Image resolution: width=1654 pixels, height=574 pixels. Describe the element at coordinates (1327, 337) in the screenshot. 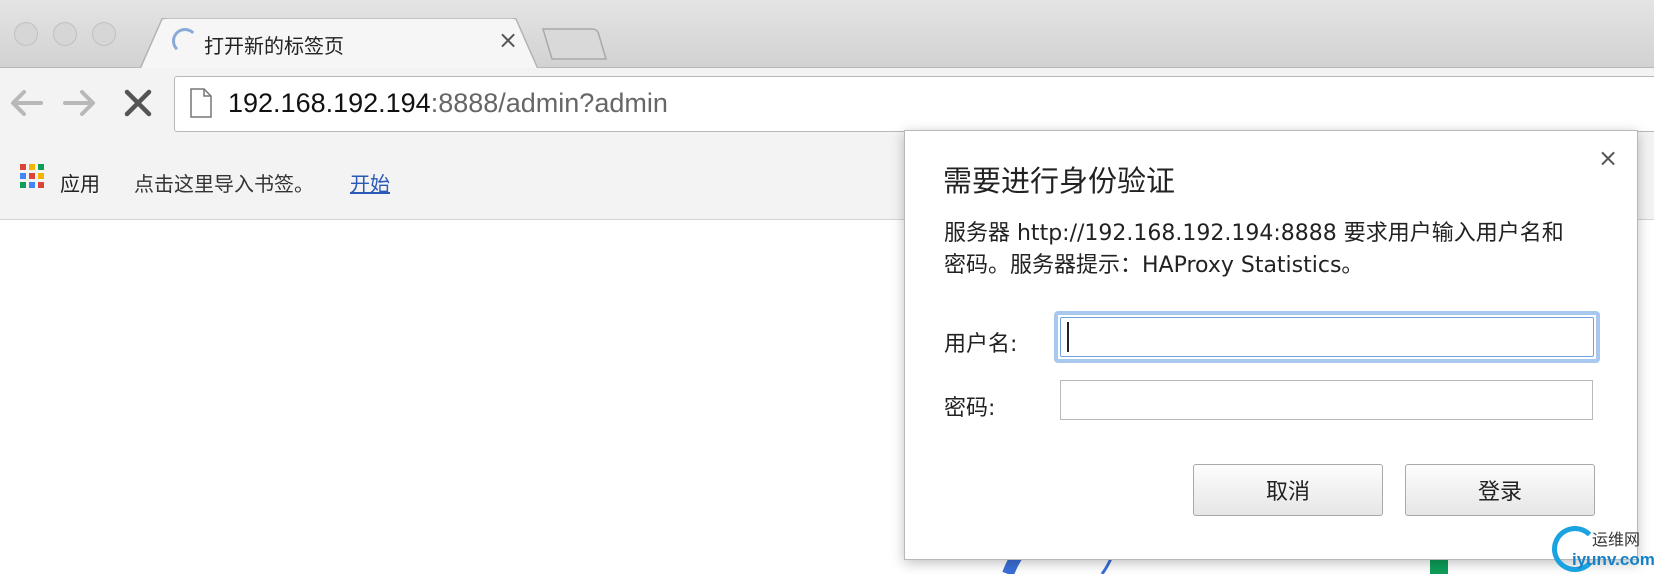

I see `username-field` at that location.